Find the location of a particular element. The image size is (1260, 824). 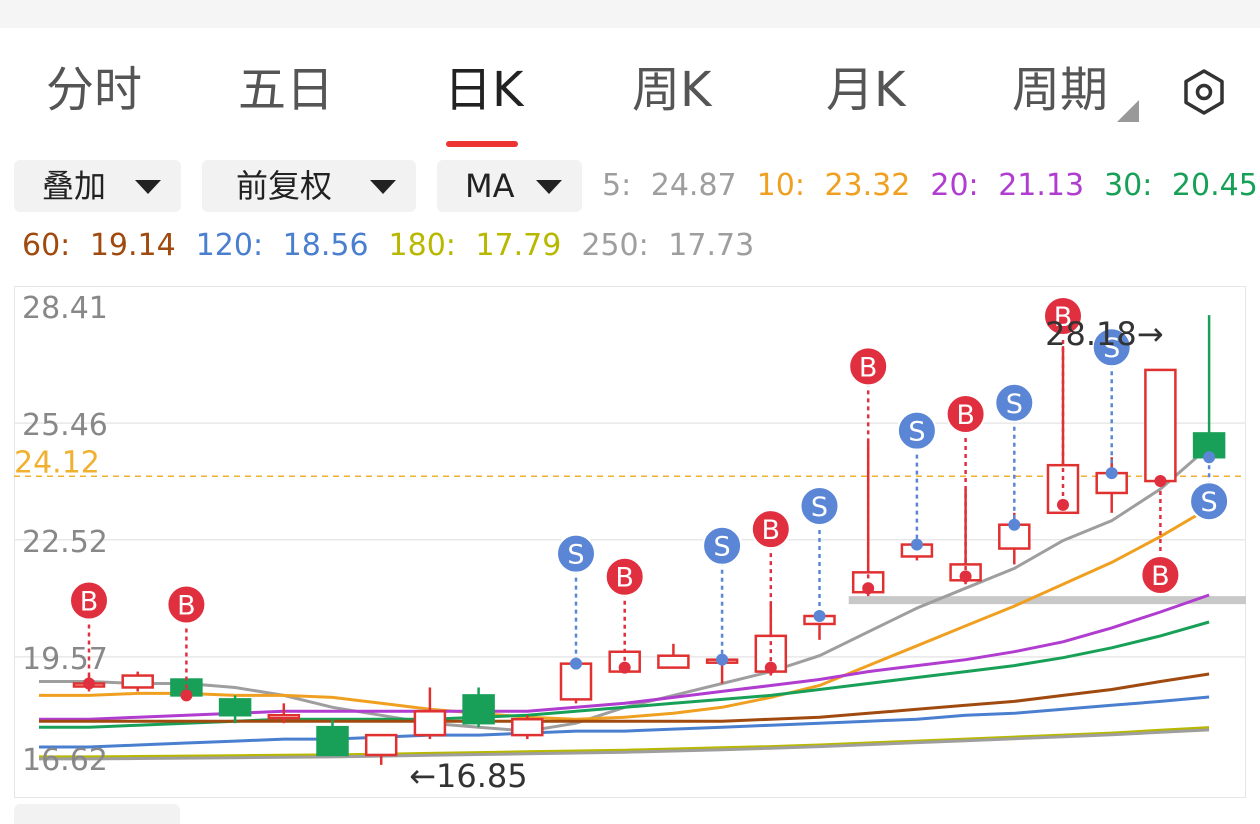

ma-legend-row-1: 5: 24.87 10: 23.32 20: 21.13 30: 20.45 is located at coordinates (931, 186).